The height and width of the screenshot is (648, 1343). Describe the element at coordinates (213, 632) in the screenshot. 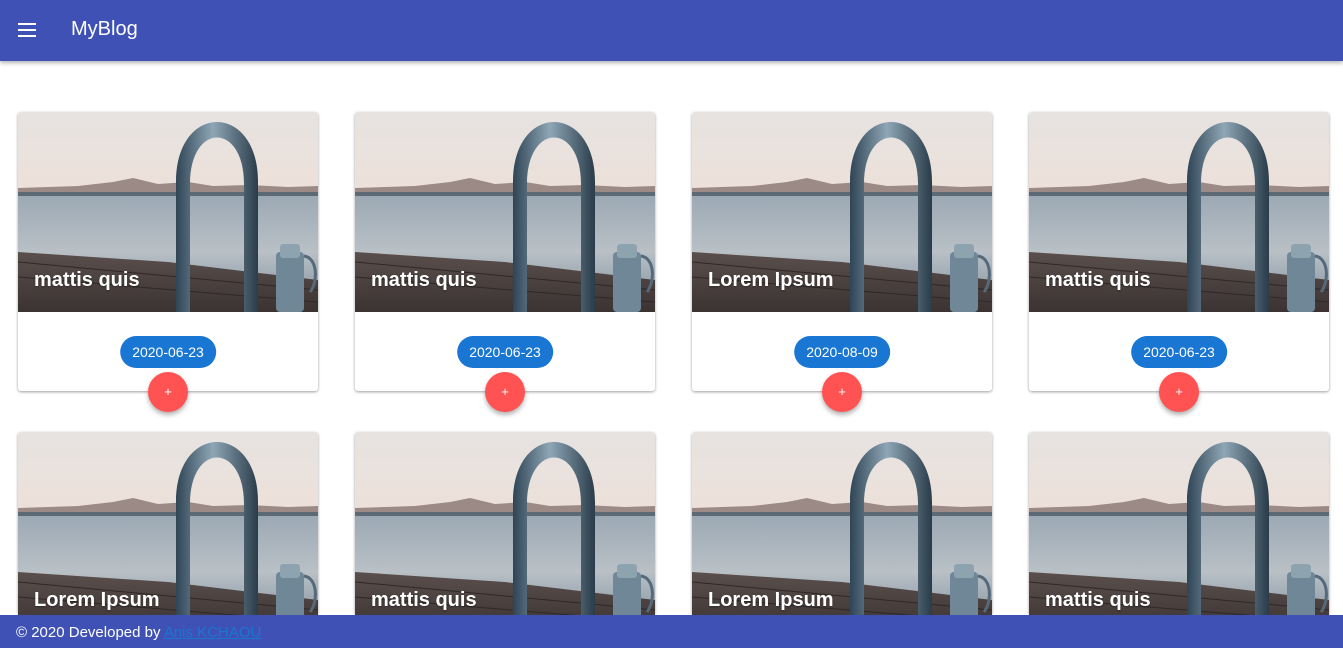

I see `author-link: Anis KCHAOU` at that location.